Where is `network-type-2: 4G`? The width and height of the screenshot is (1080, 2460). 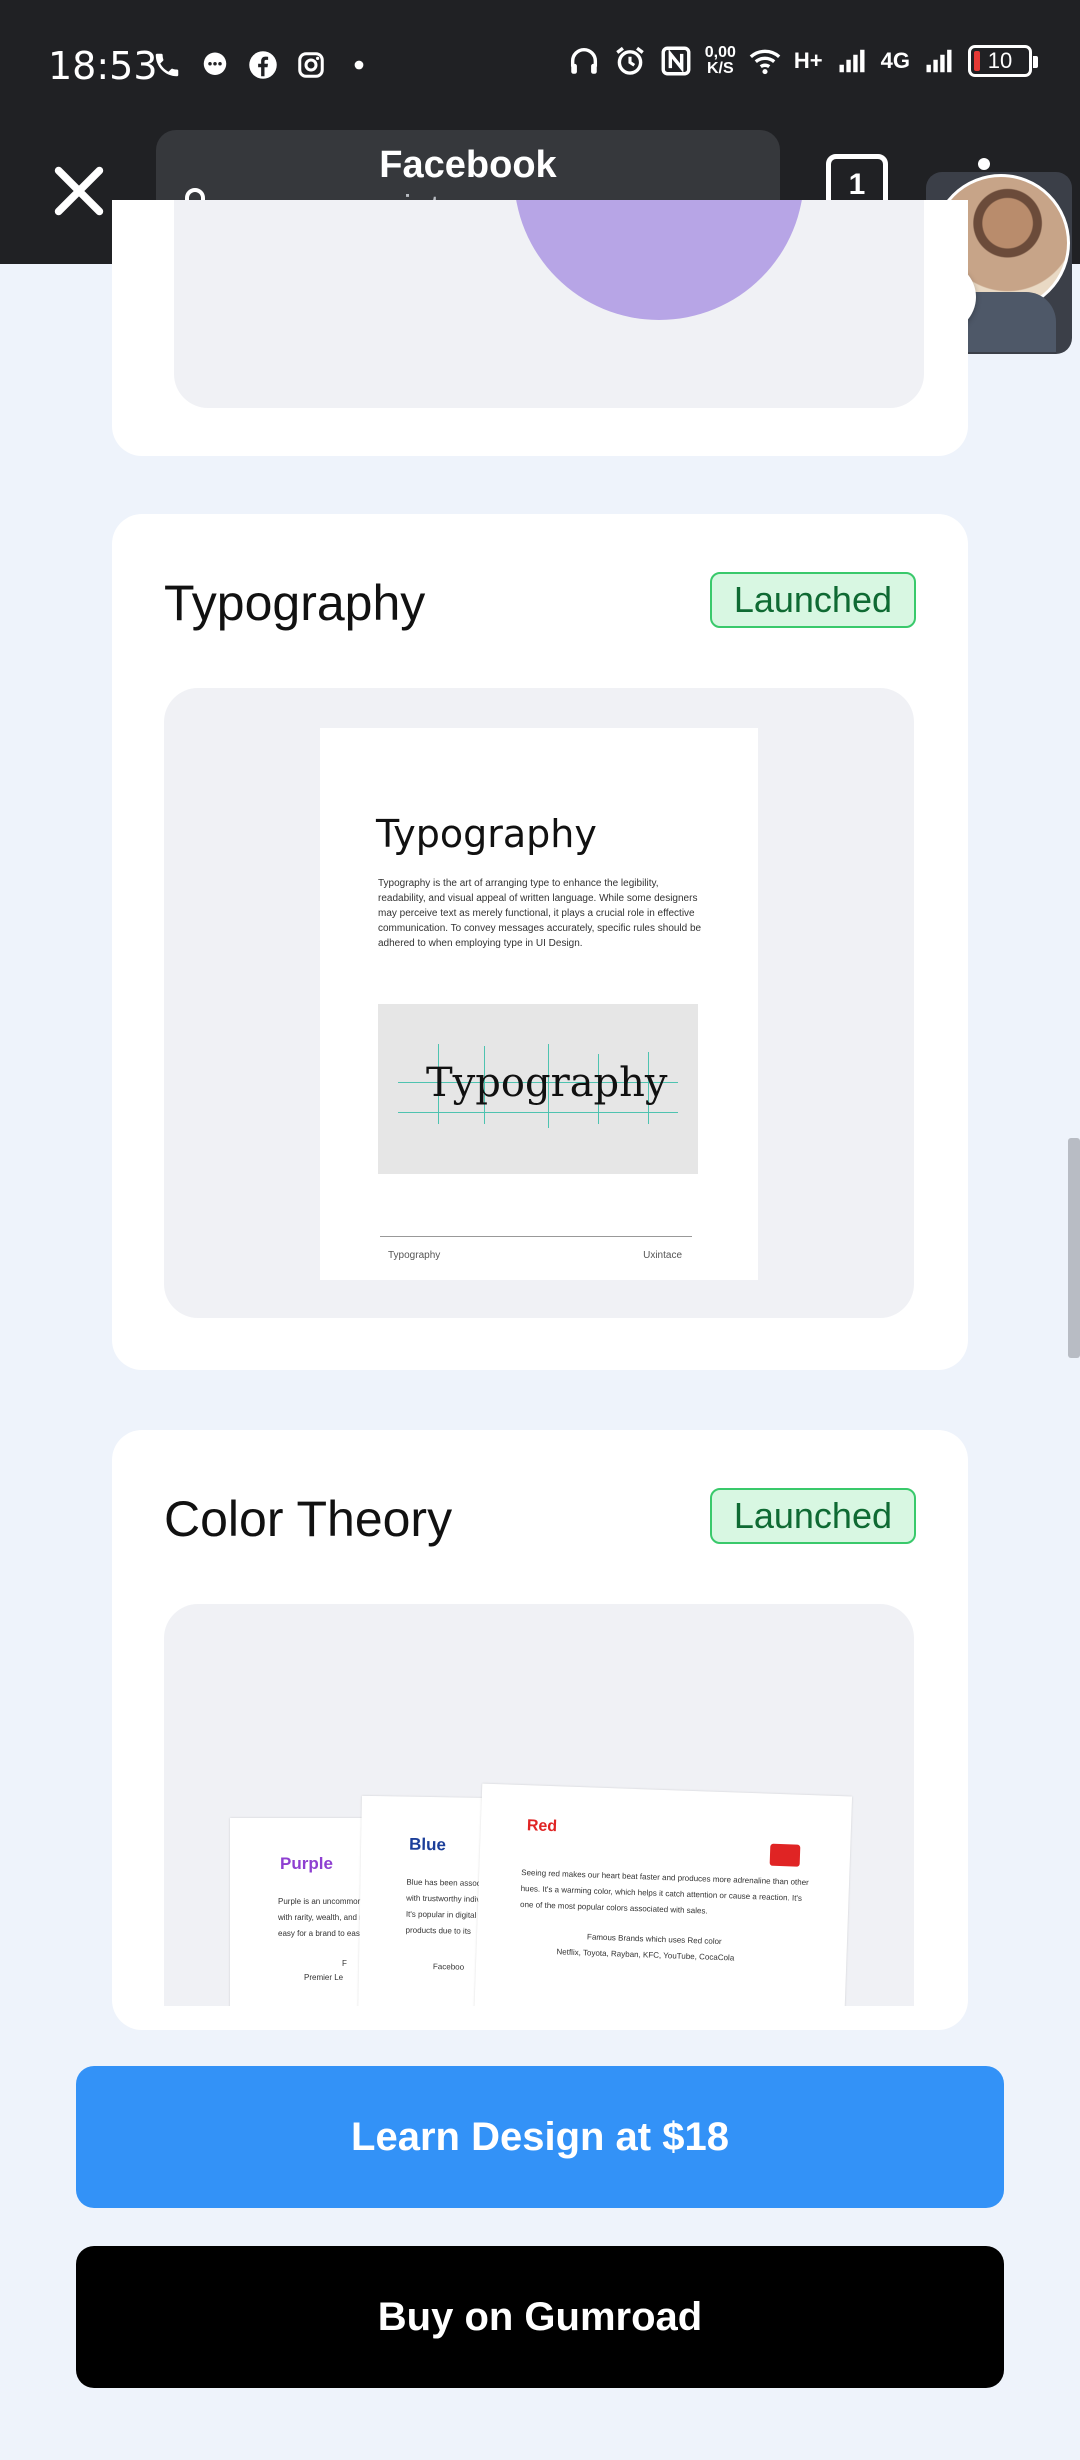
network-type-2: 4G is located at coordinates (895, 60).